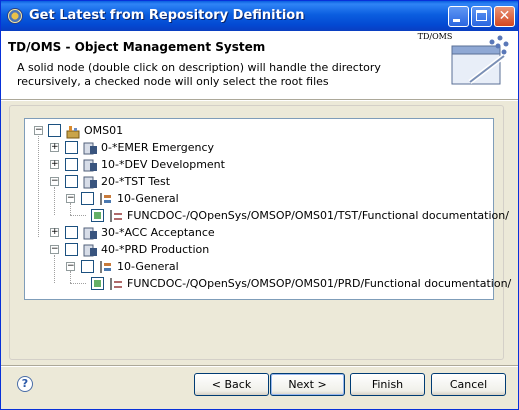 The width and height of the screenshot is (519, 410). Describe the element at coordinates (136, 181) in the screenshot. I see `node-label: 20-*TST Test` at that location.